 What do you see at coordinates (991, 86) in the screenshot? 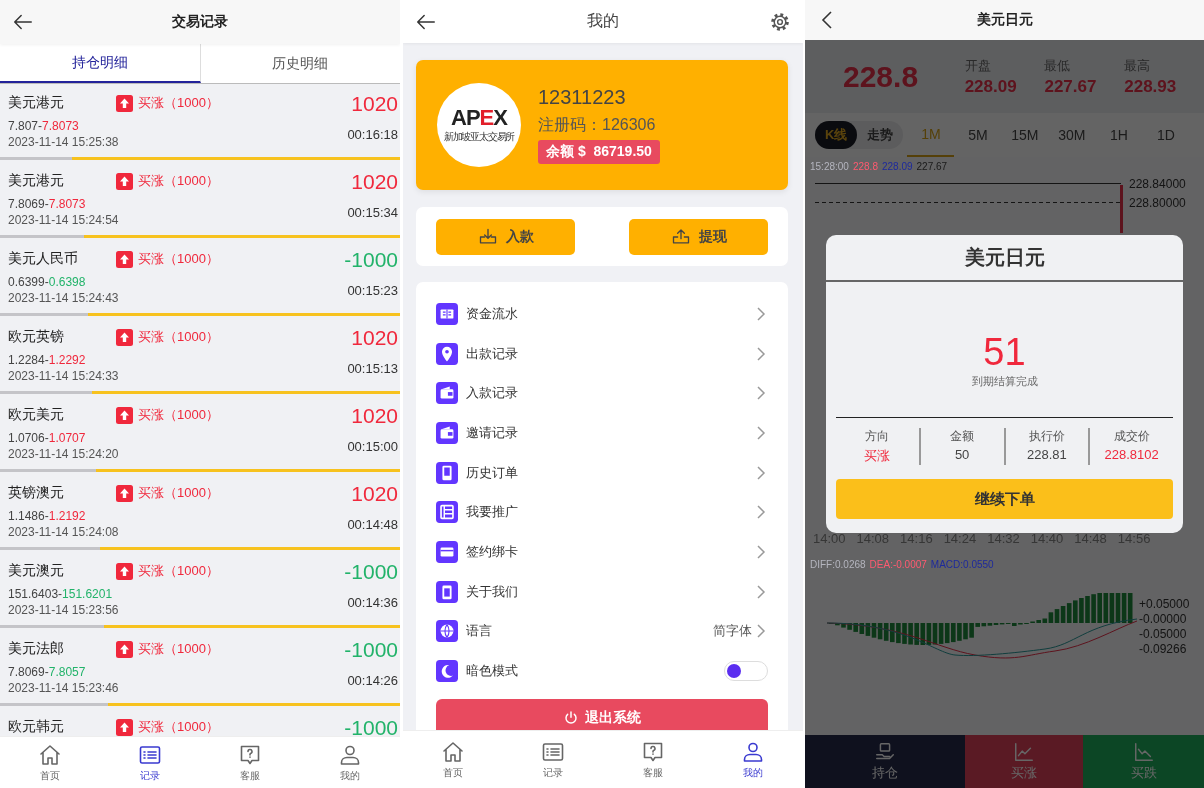
I see `stat-value: 228.09` at bounding box center [991, 86].